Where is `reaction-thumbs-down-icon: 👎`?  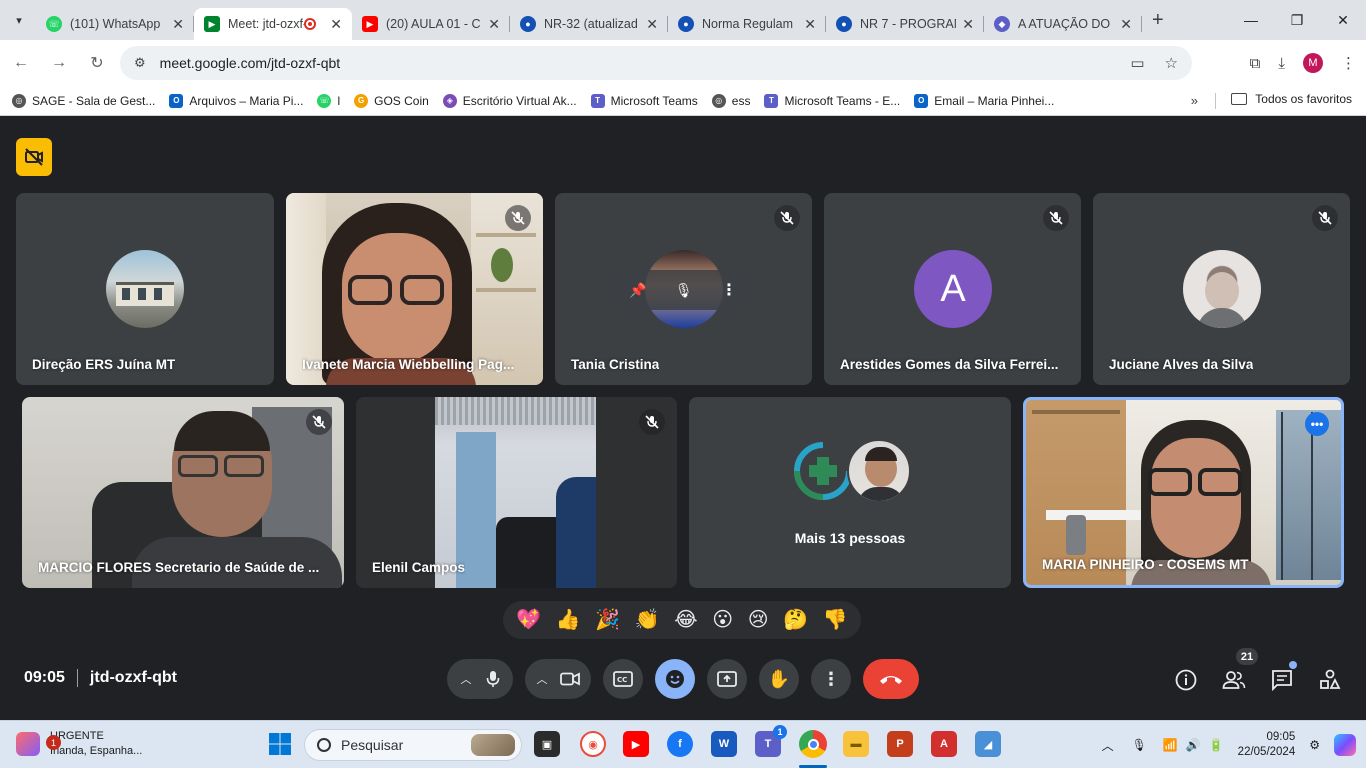
reaction-thumbs-down-icon: 👎 is located at coordinates (835, 620).